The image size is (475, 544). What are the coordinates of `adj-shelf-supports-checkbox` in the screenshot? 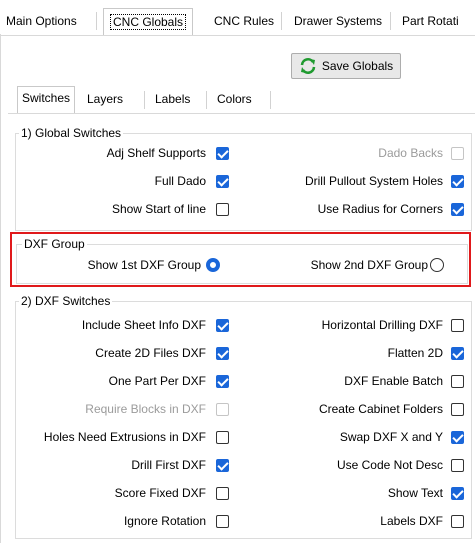 It's located at (222, 153).